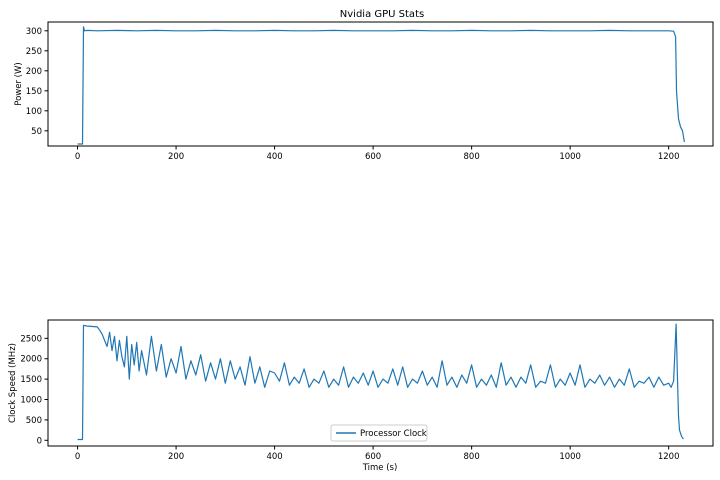 Image resolution: width=720 pixels, height=480 pixels. I want to click on clock-x-ticks: 0 200 400 600 800 1000 1200, so click(377, 454).